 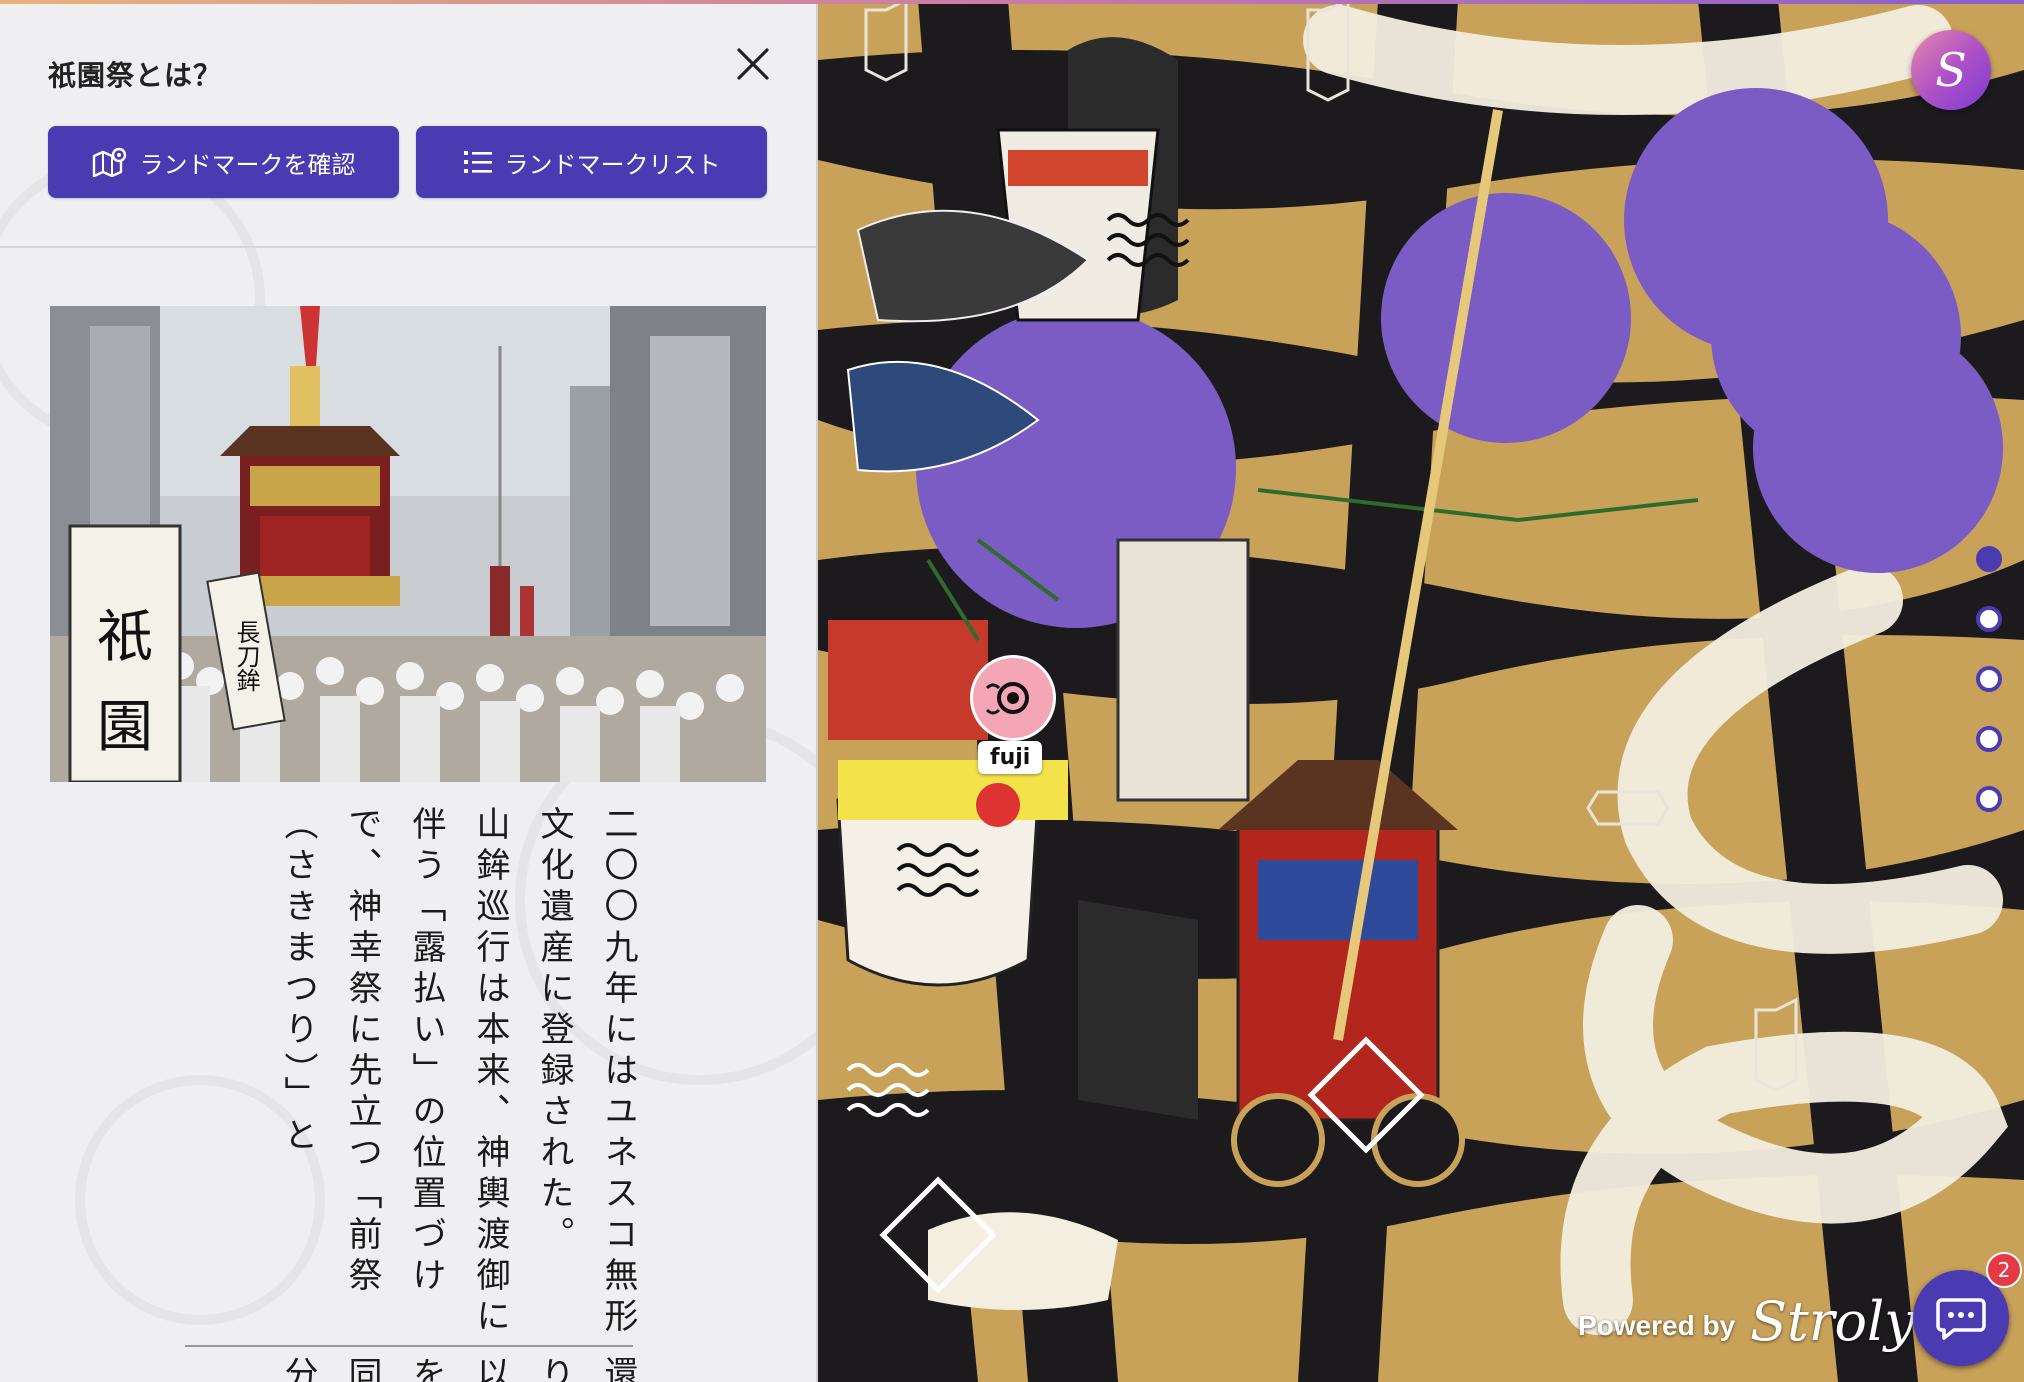 I want to click on article-next-column: 還り以を同分, so click(x=458, y=1369).